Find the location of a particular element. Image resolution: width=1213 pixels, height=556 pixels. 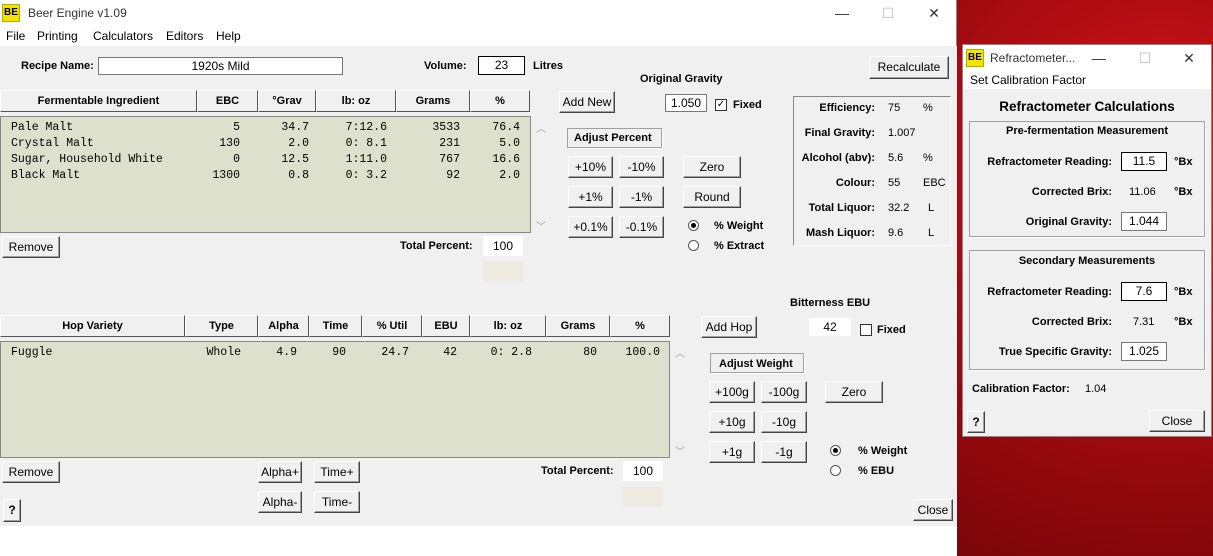

recipe-name-input: 1920s Mild is located at coordinates (220, 66).